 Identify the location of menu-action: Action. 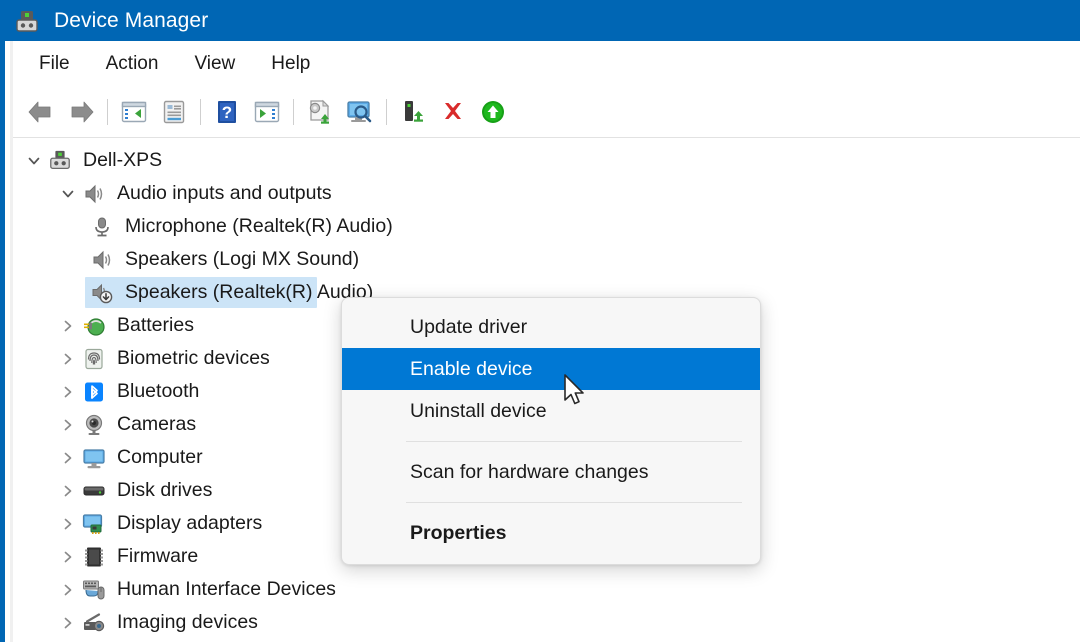
(132, 64).